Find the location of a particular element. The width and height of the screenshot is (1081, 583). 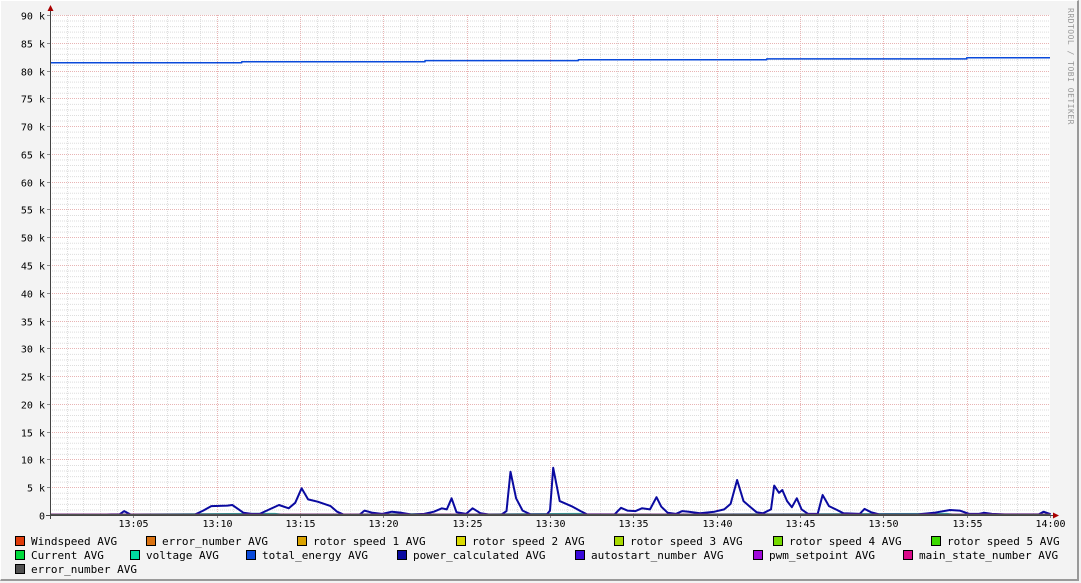

y-tick-label: 60 k is located at coordinates (33, 184).